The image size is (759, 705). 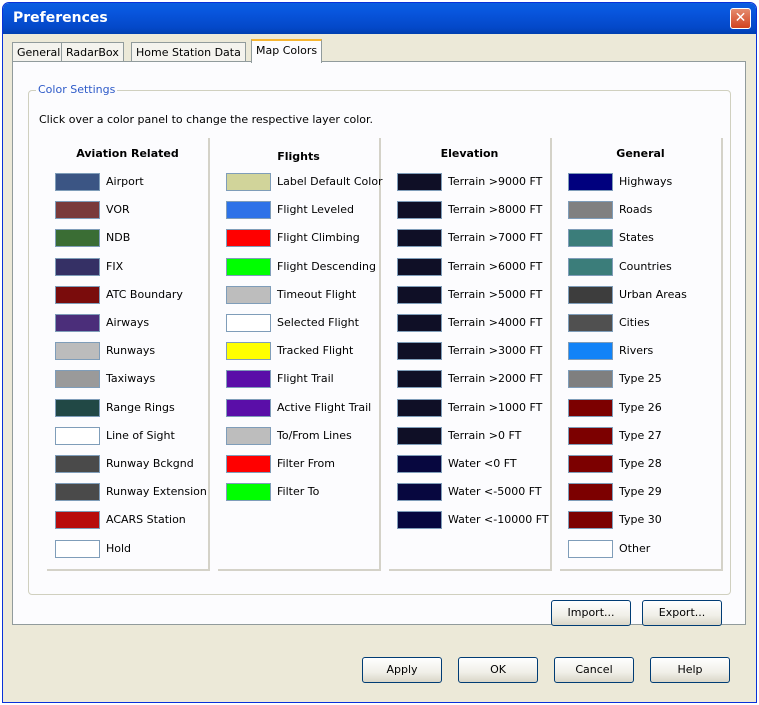 What do you see at coordinates (495, 294) in the screenshot?
I see `color-item-label: Terrain >5000 FT` at bounding box center [495, 294].